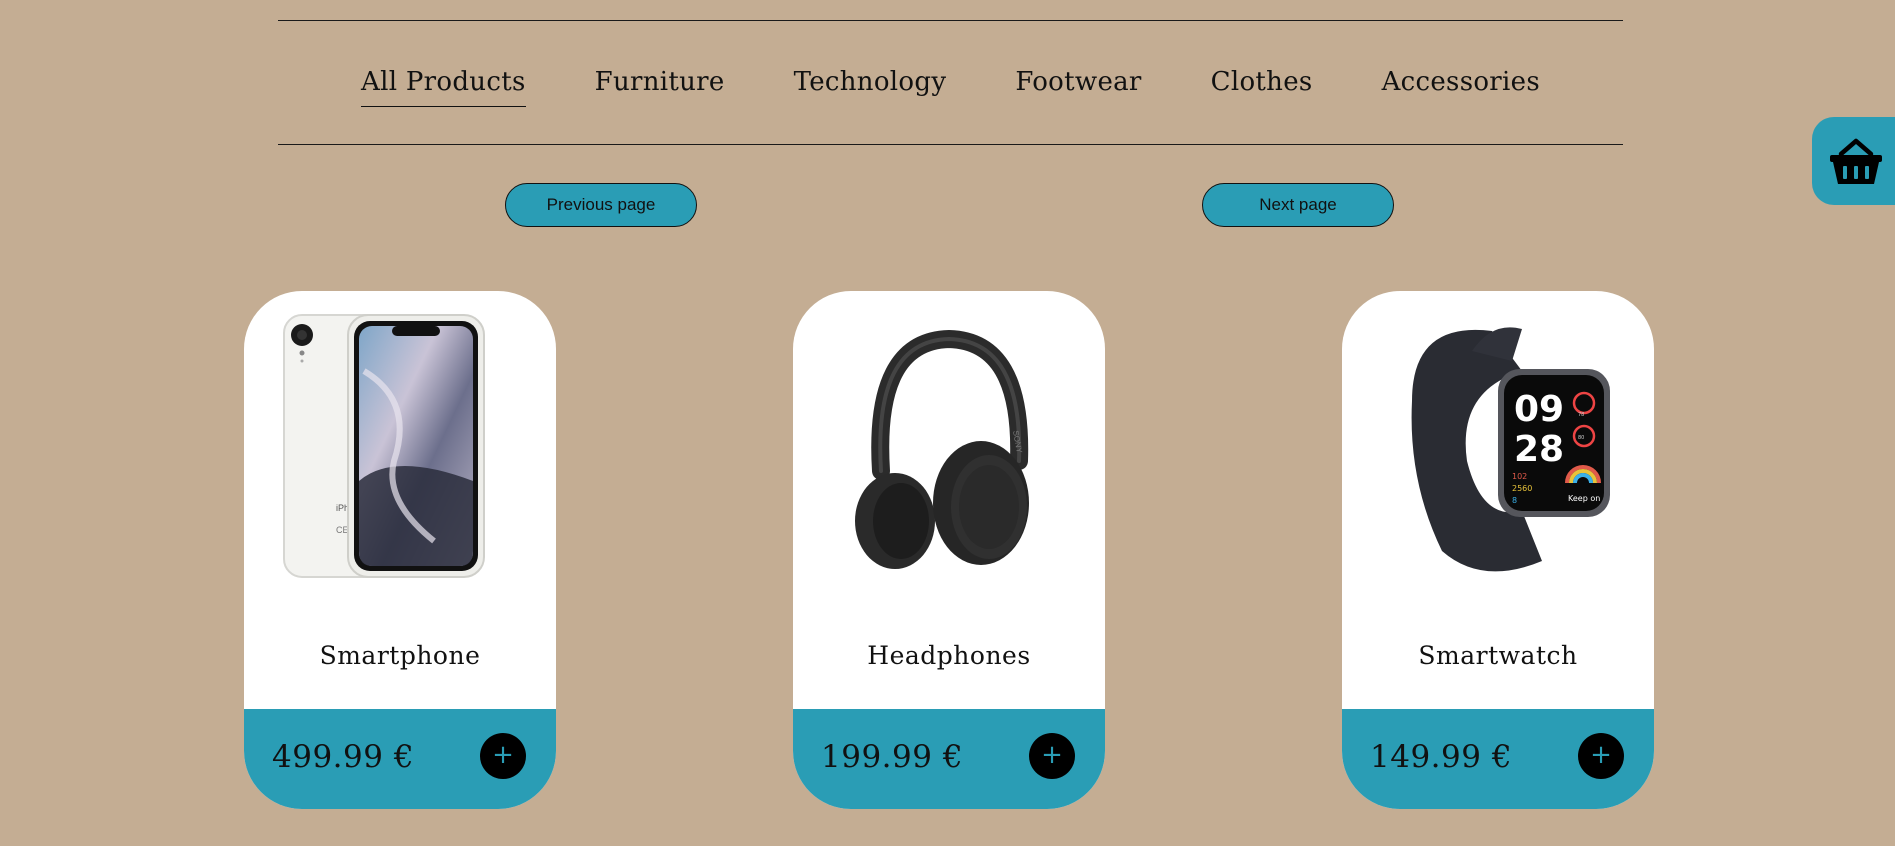  What do you see at coordinates (1584, 498) in the screenshot?
I see `watch-motto: Keep on` at bounding box center [1584, 498].